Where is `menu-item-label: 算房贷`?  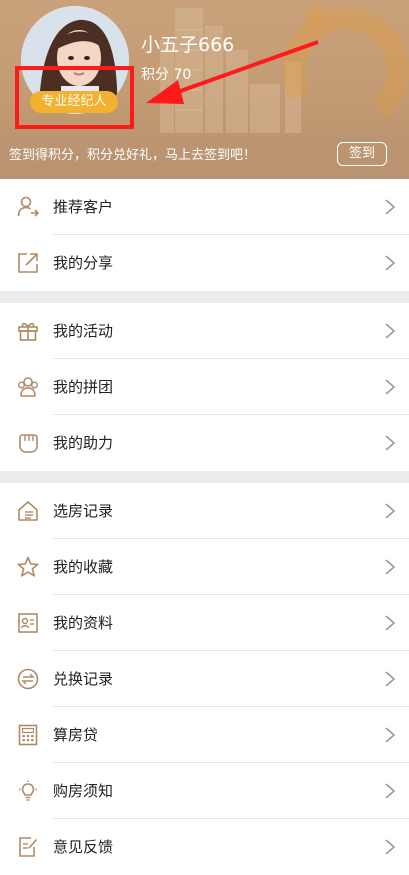
menu-item-label: 算房贷 is located at coordinates (76, 735).